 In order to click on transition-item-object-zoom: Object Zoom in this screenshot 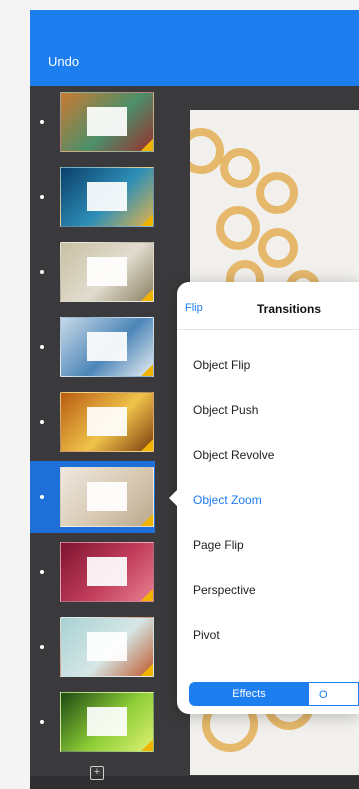, I will do `click(227, 500)`.